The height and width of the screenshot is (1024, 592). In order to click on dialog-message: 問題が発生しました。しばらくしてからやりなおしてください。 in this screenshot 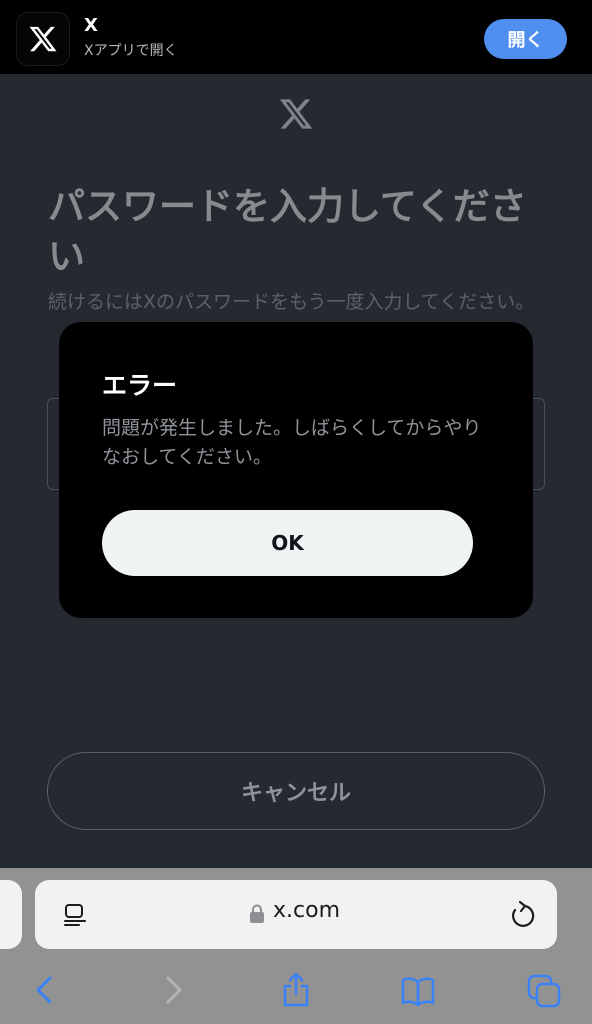, I will do `click(292, 442)`.